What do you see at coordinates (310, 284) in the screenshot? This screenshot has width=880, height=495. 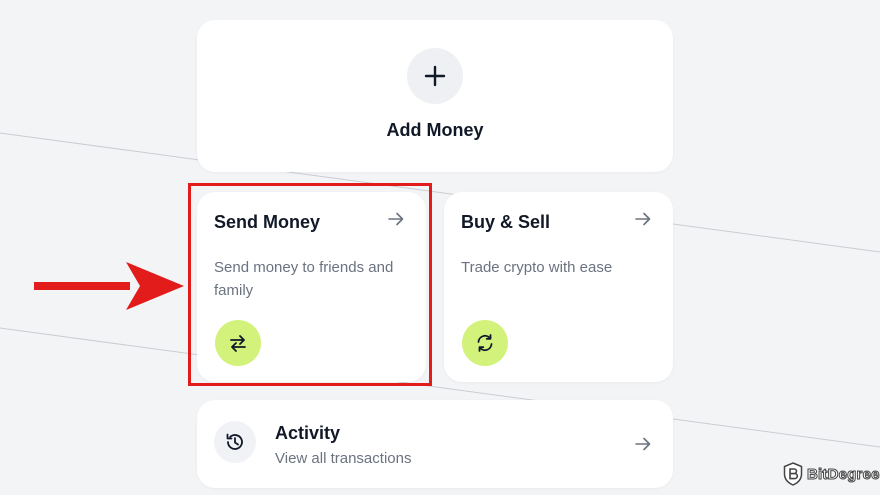 I see `highlight-box` at bounding box center [310, 284].